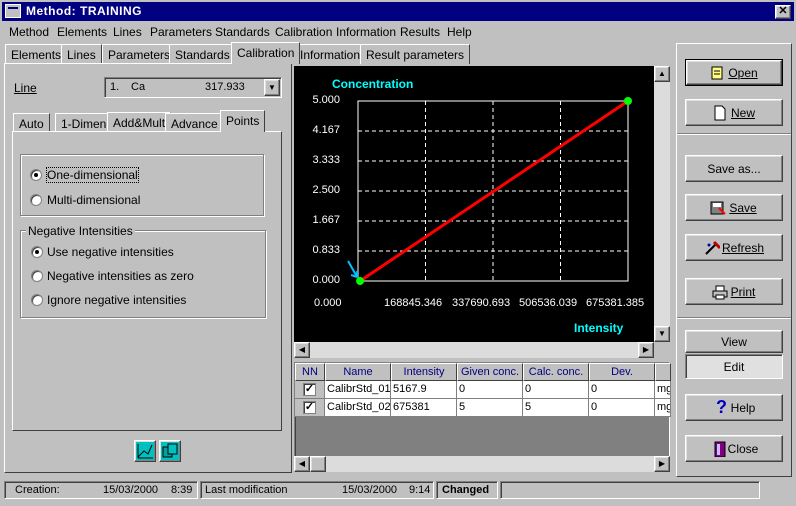 This screenshot has height=506, width=796. Describe the element at coordinates (373, 84) in the screenshot. I see `chart-y-label: Concentration` at that location.